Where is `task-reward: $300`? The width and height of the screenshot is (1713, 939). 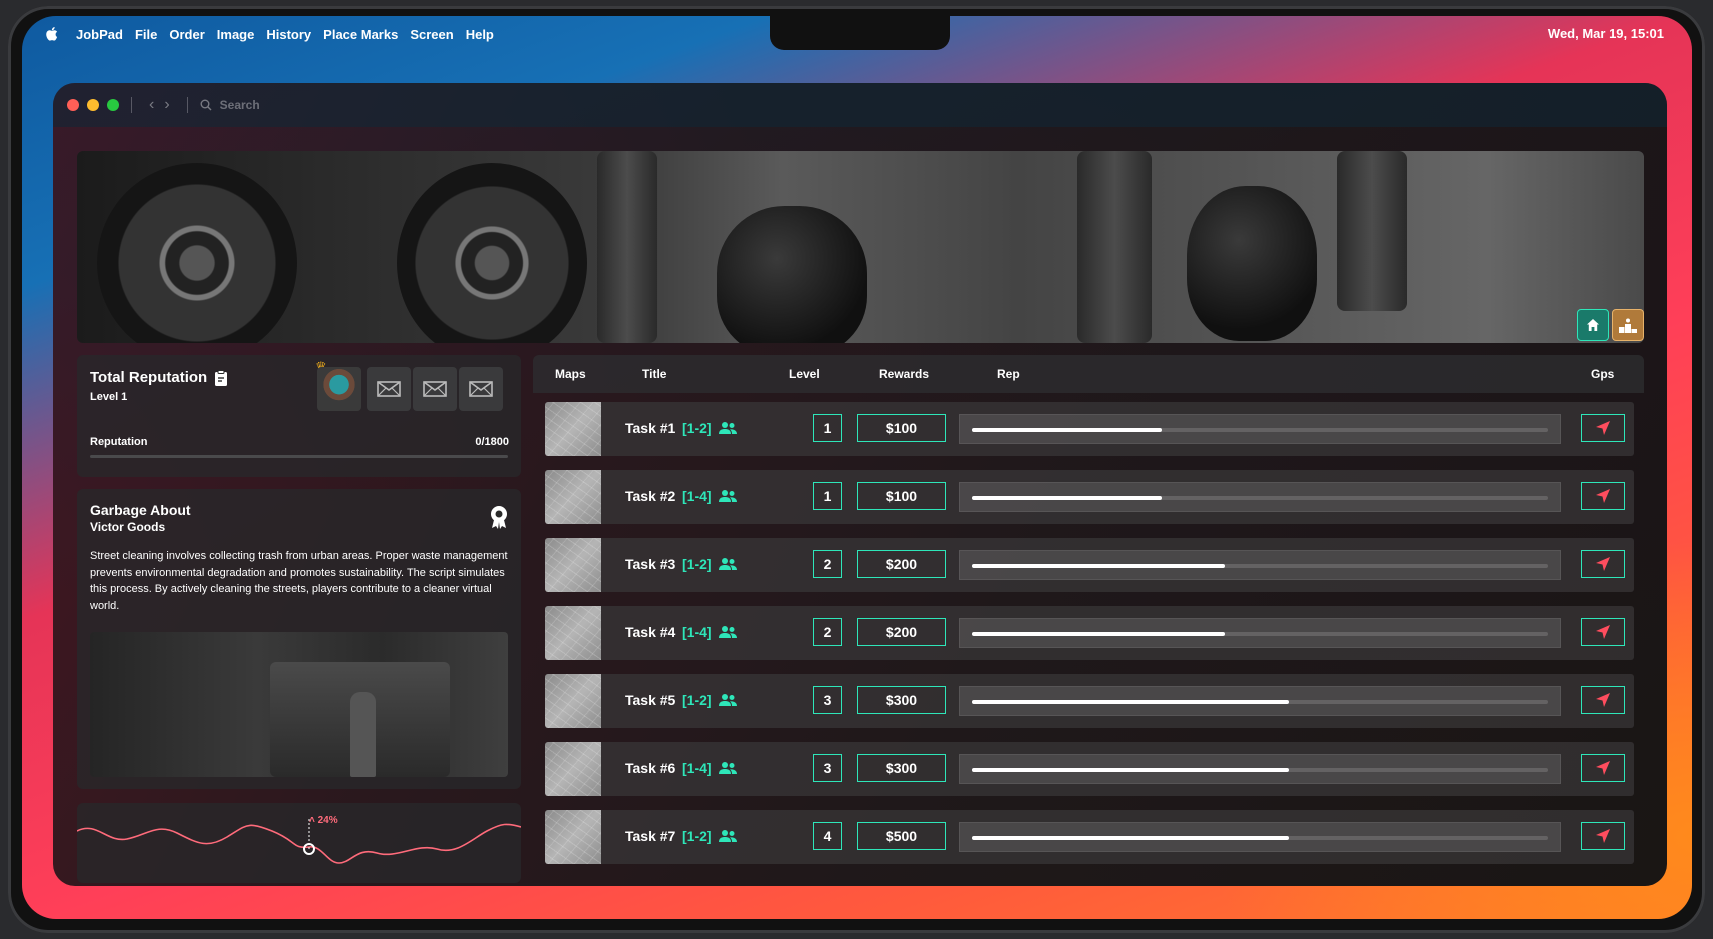 task-reward: $300 is located at coordinates (901, 700).